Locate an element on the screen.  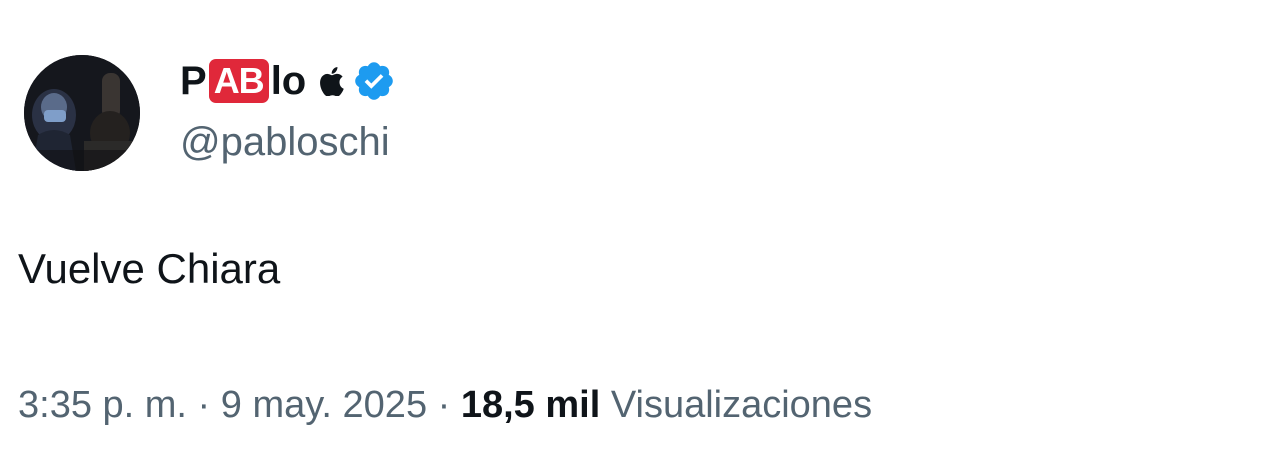
user-handle: @pabloschi is located at coordinates (288, 142).